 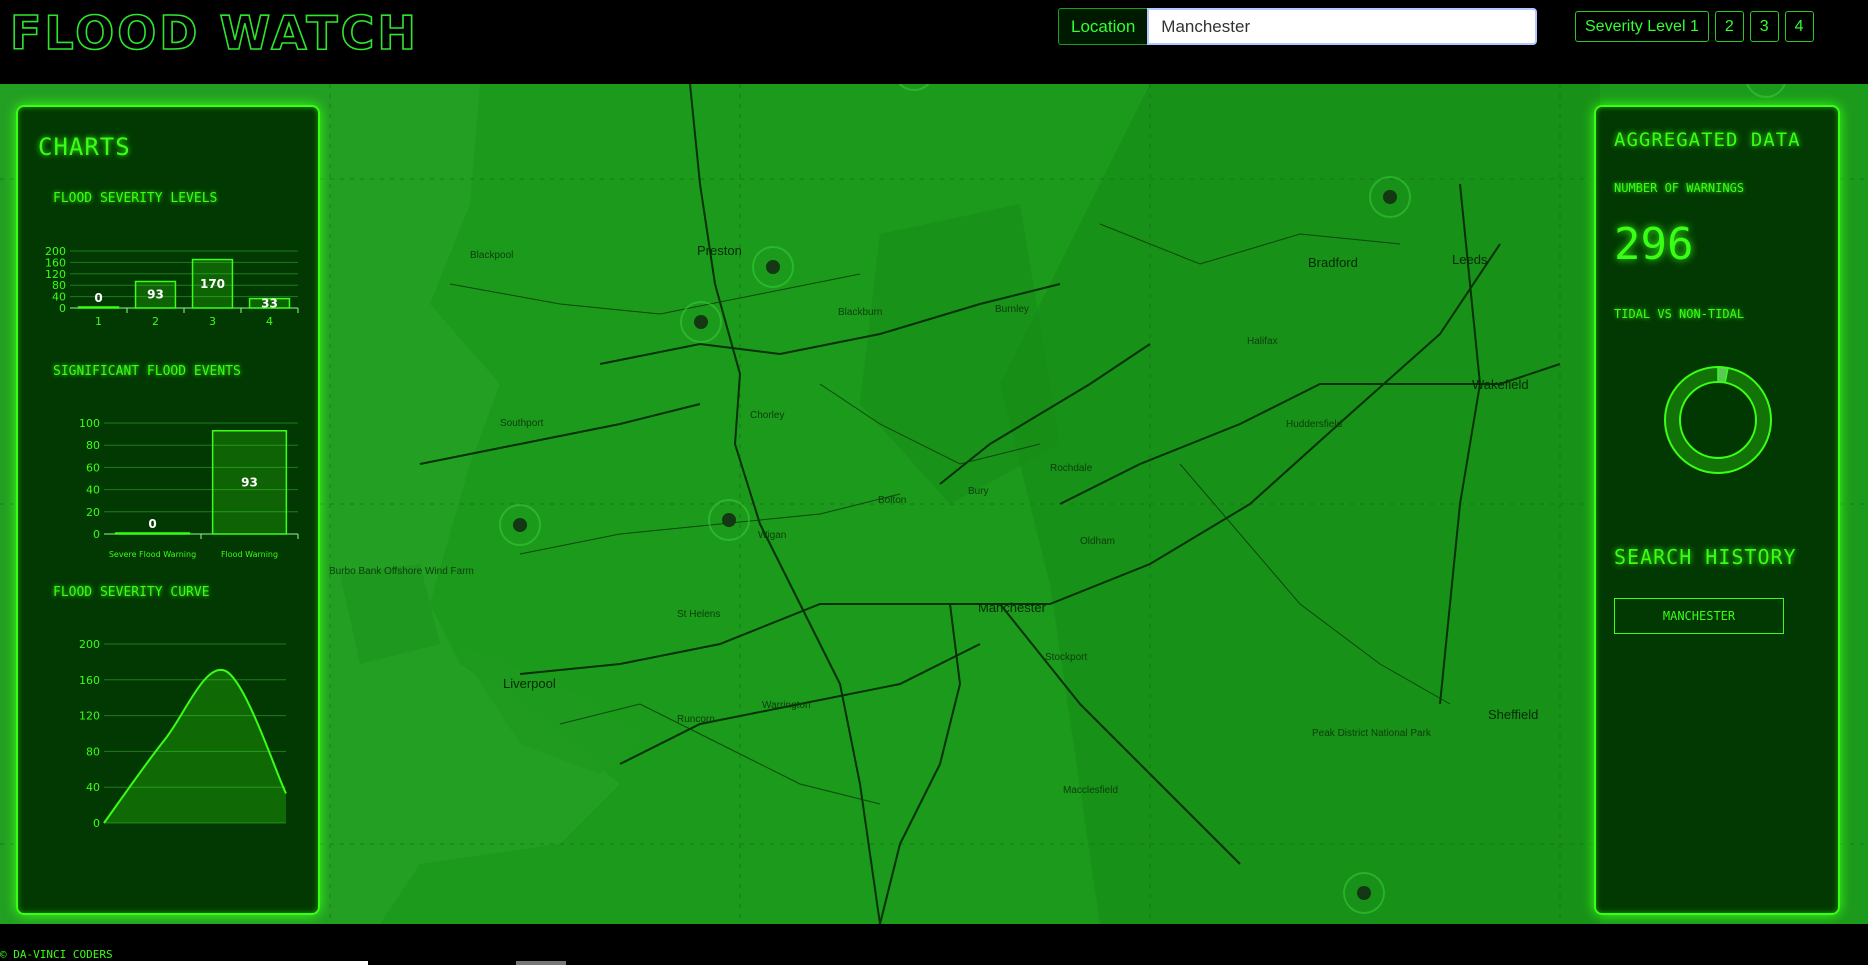 What do you see at coordinates (1103, 26) in the screenshot?
I see `location-label: Location` at bounding box center [1103, 26].